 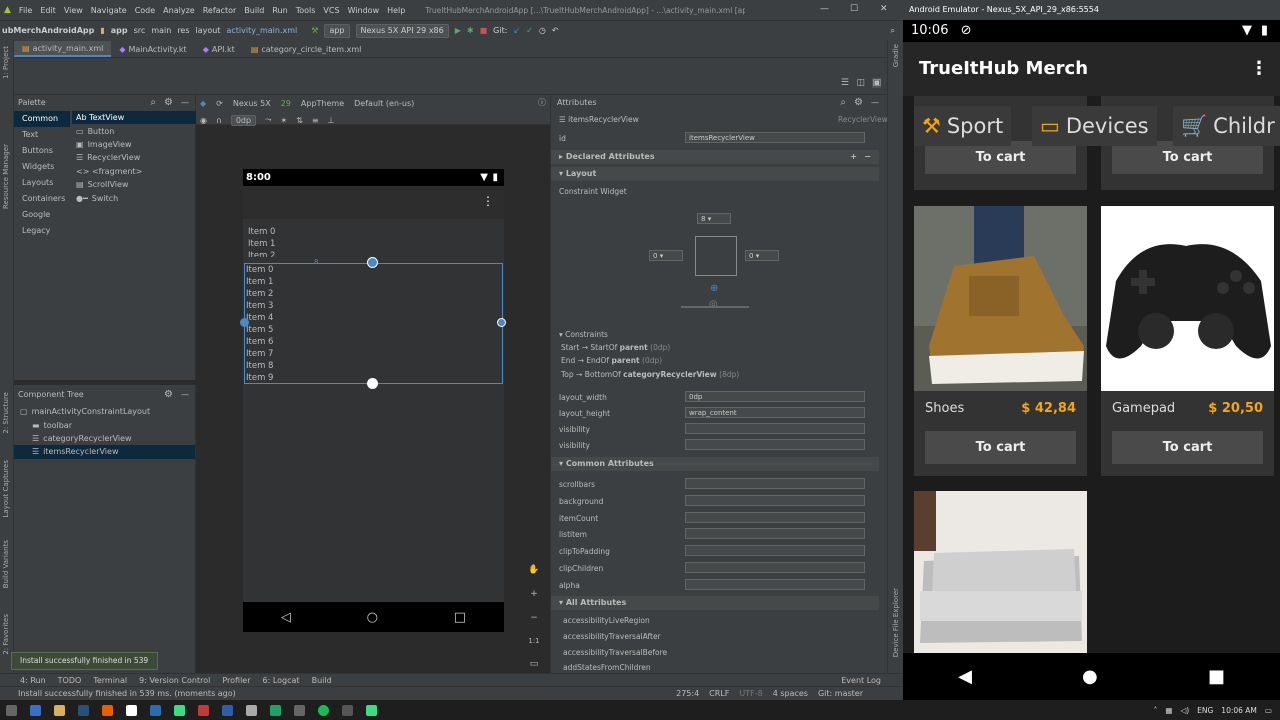 I want to click on device-select: Nexus 5X API 29 x86, so click(x=402, y=30).